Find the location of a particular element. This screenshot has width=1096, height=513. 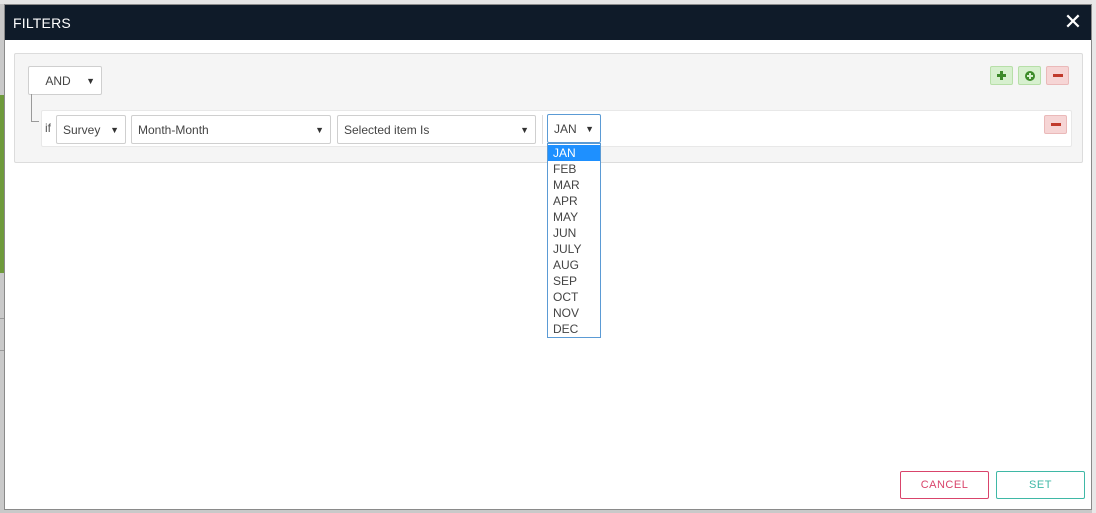

dropdown-option: DEC is located at coordinates (574, 329).